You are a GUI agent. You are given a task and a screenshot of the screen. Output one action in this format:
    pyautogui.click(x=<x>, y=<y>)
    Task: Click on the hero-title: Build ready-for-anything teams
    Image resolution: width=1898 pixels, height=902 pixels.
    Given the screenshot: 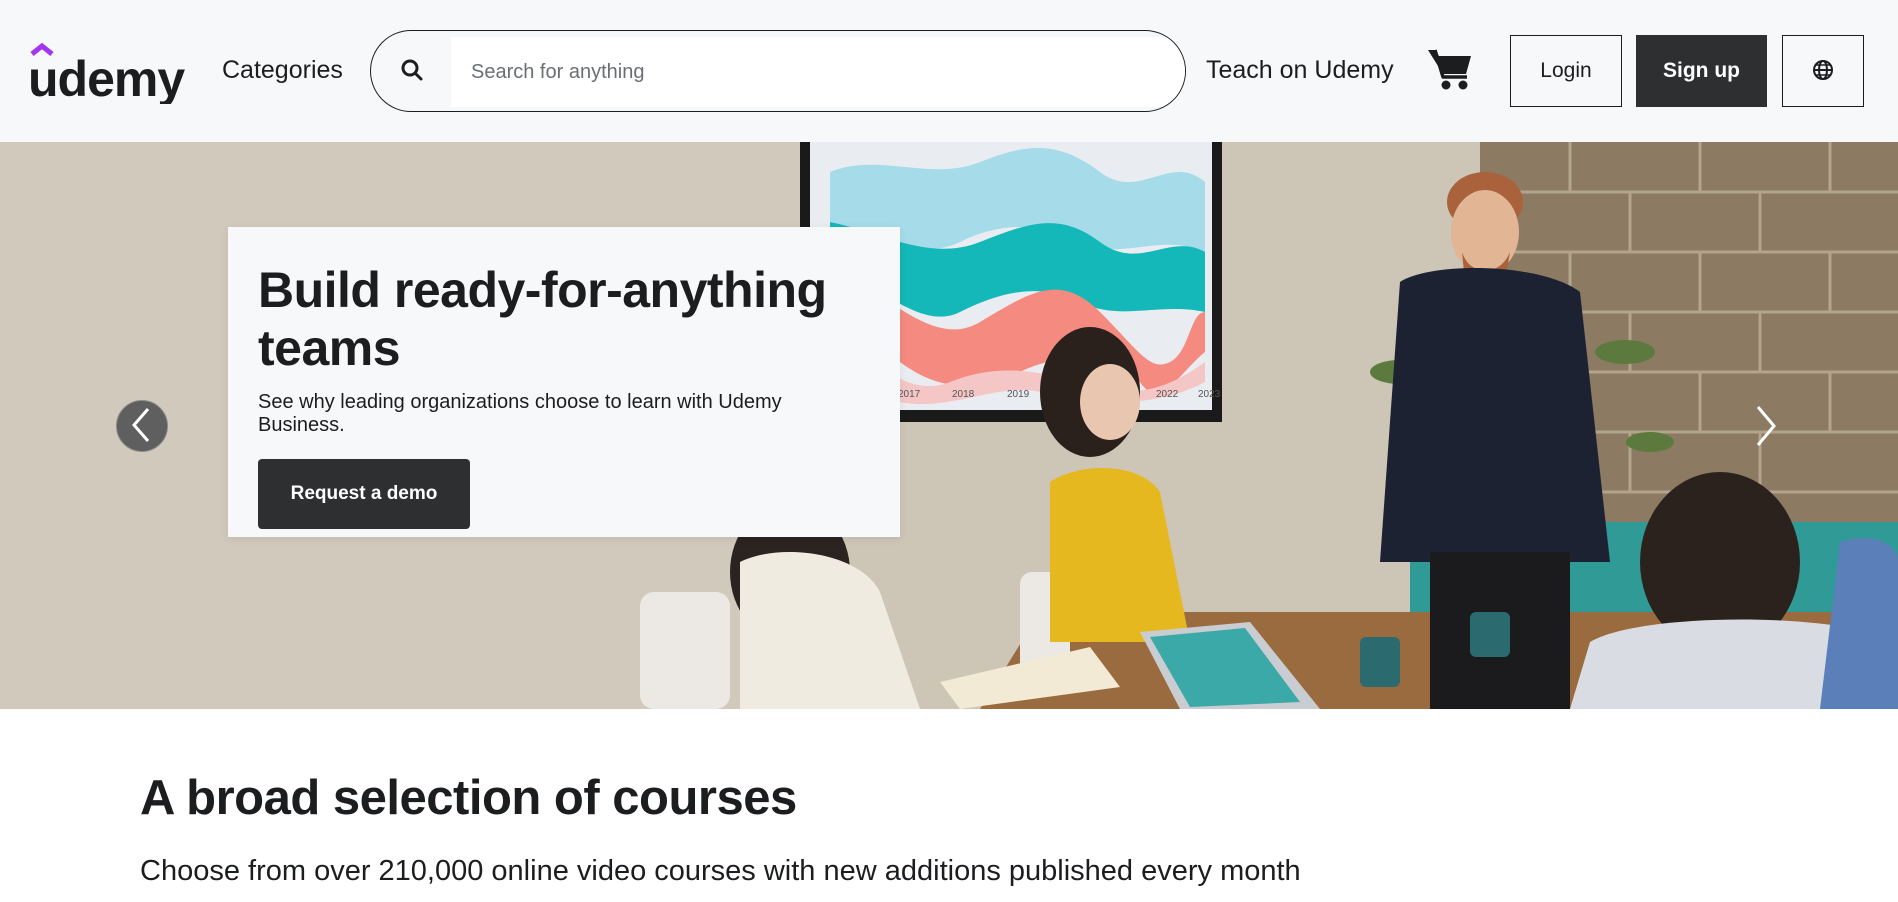 What is the action you would take?
    pyautogui.click(x=542, y=319)
    